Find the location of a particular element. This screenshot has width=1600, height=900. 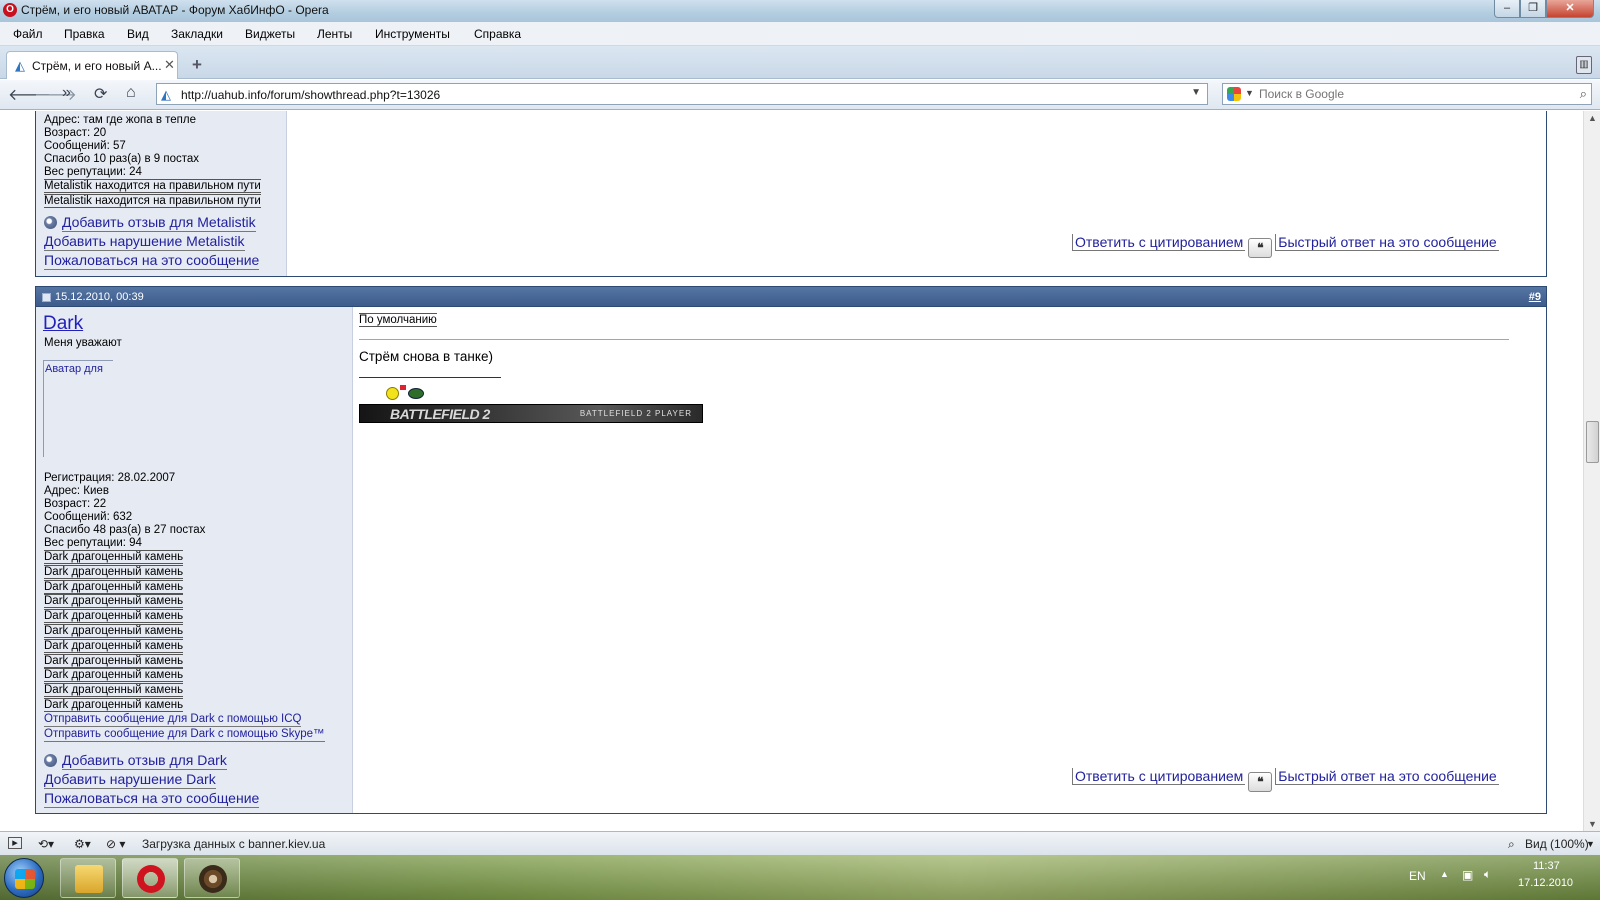

taskbar-explorer is located at coordinates (88, 878).